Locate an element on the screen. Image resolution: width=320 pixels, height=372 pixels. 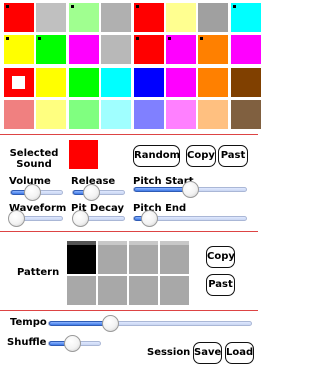
selected-sound-swatch is located at coordinates (83, 154).